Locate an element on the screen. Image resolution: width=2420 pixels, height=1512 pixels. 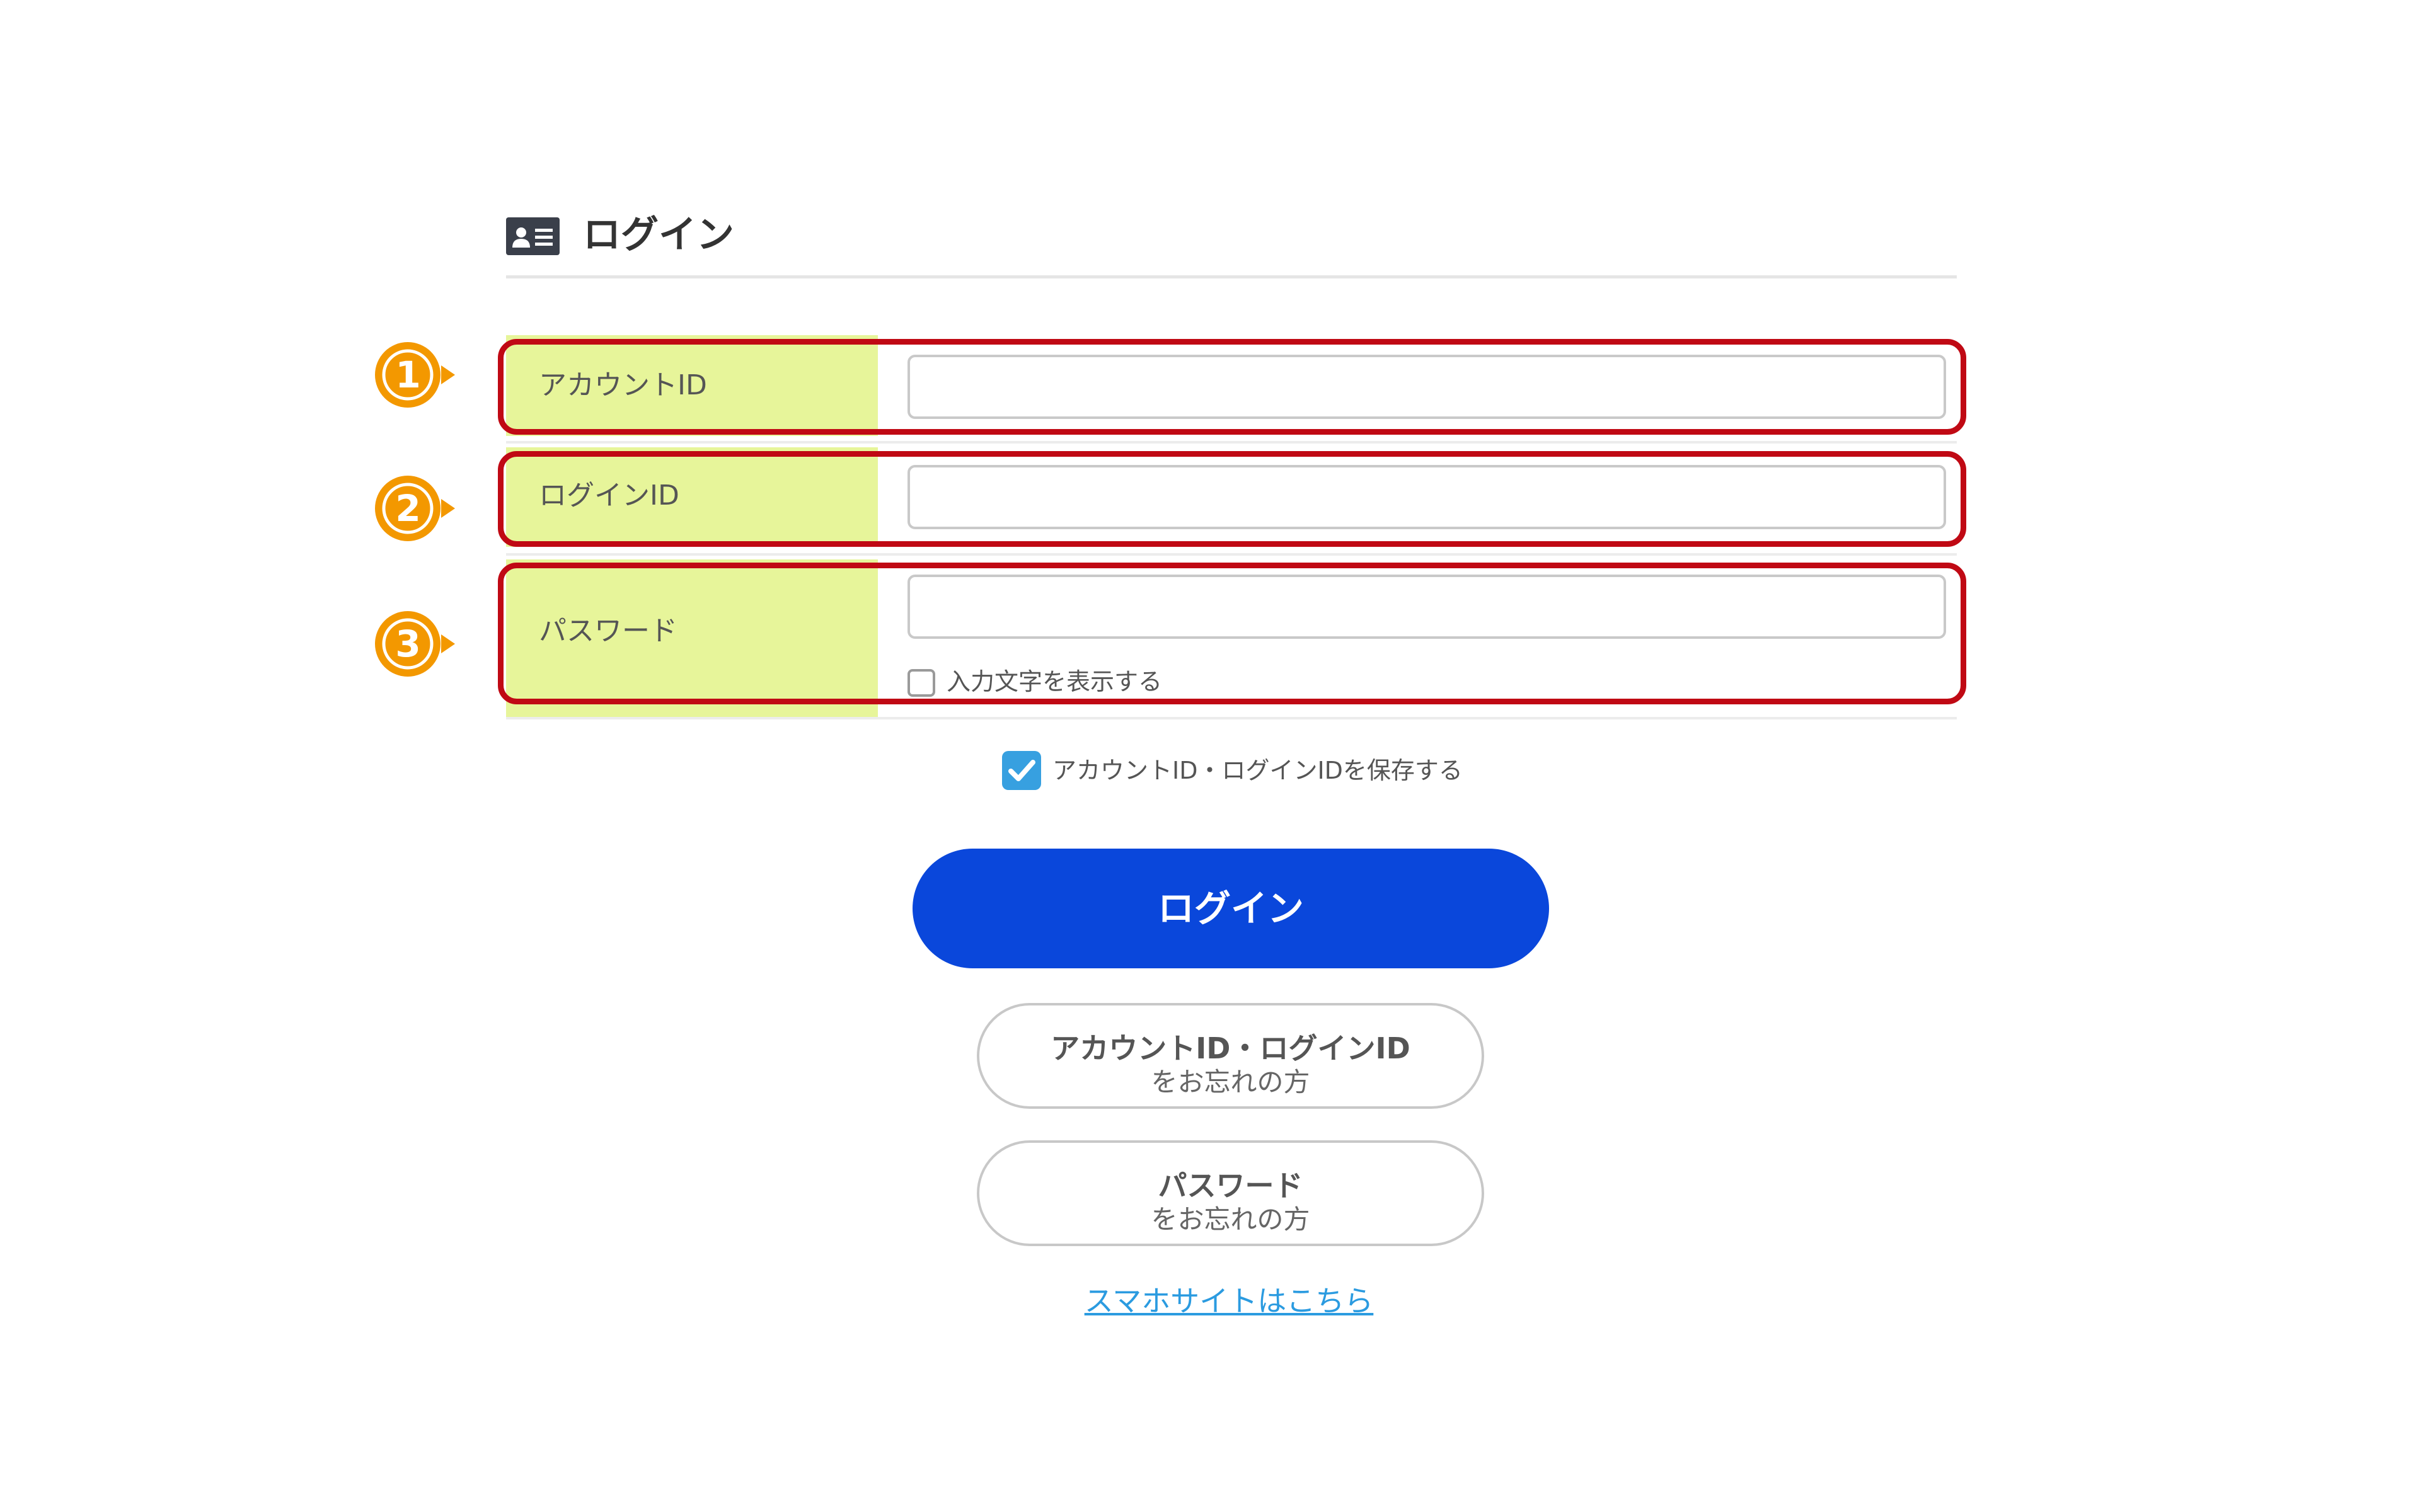
forgot-password-line2: をお忘れの方 is located at coordinates (1231, 1219).